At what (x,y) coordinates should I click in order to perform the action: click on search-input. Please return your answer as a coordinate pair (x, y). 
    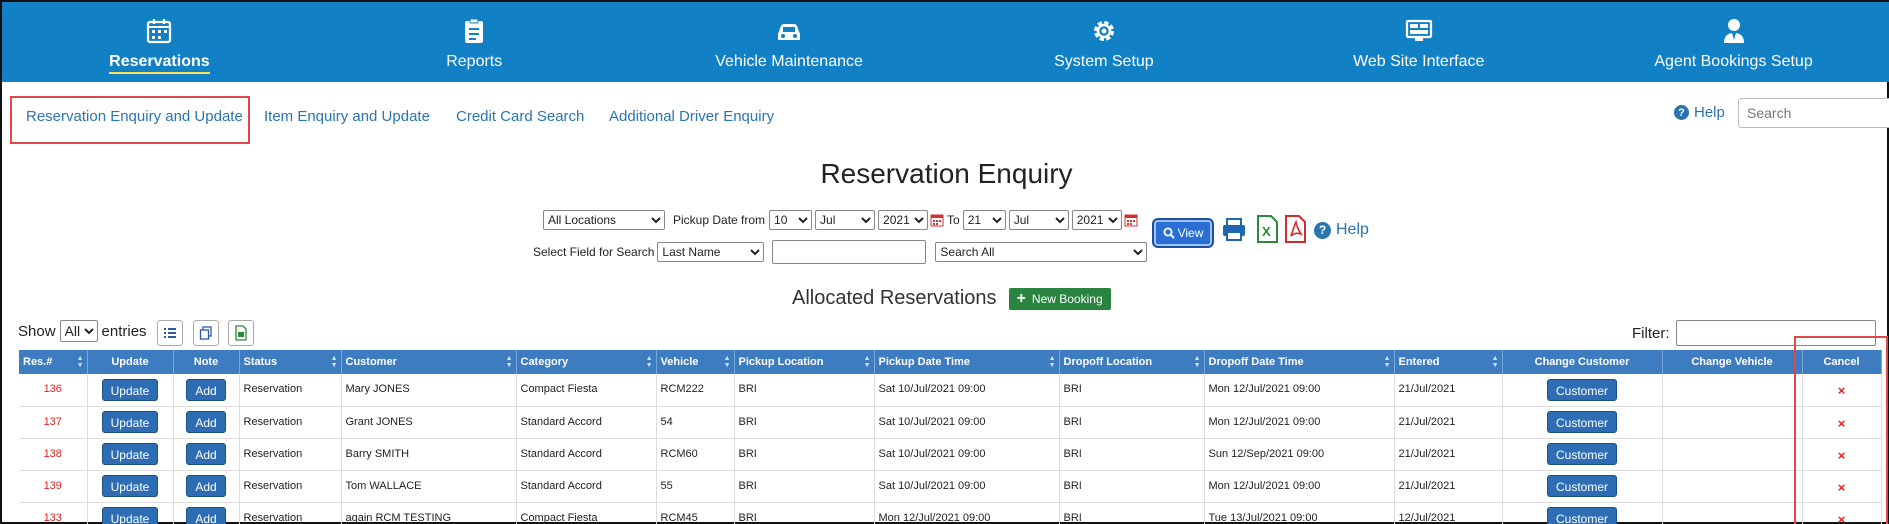
    Looking at the image, I should click on (1813, 113).